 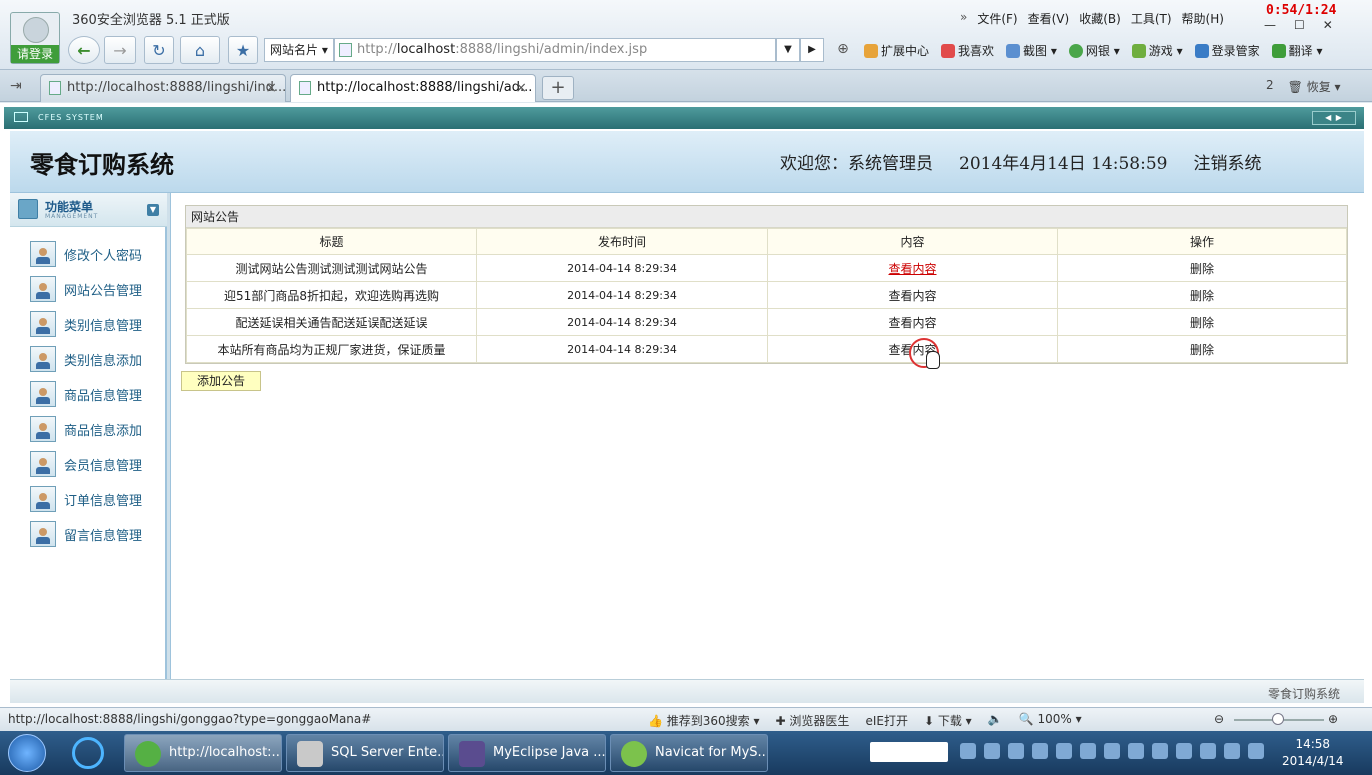 I want to click on menu-item-product-manage: 商品信息管理, so click(x=86, y=394).